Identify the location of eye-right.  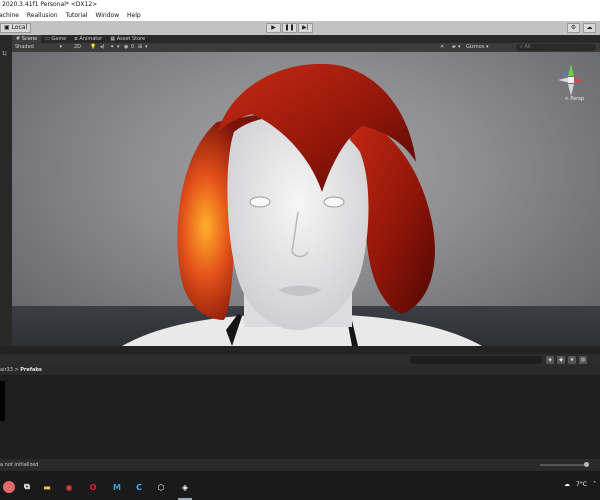
(334, 202).